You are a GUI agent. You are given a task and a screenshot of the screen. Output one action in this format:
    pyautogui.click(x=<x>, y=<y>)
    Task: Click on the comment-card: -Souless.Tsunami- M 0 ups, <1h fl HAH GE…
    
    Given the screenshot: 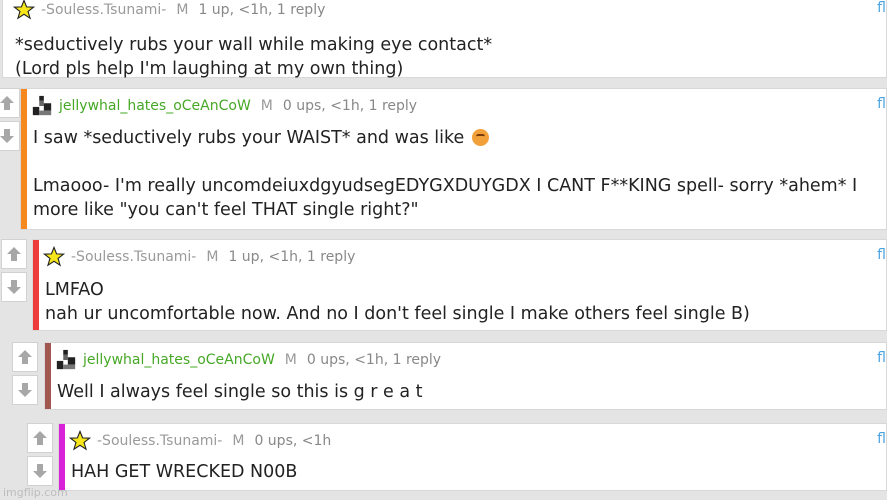 What is the action you would take?
    pyautogui.click(x=472, y=457)
    